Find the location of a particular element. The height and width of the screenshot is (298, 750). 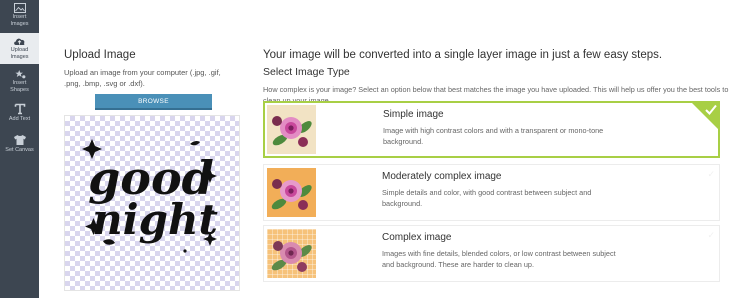

sidebar-item-insert-shapes: Insert Shapes is located at coordinates (19, 81).